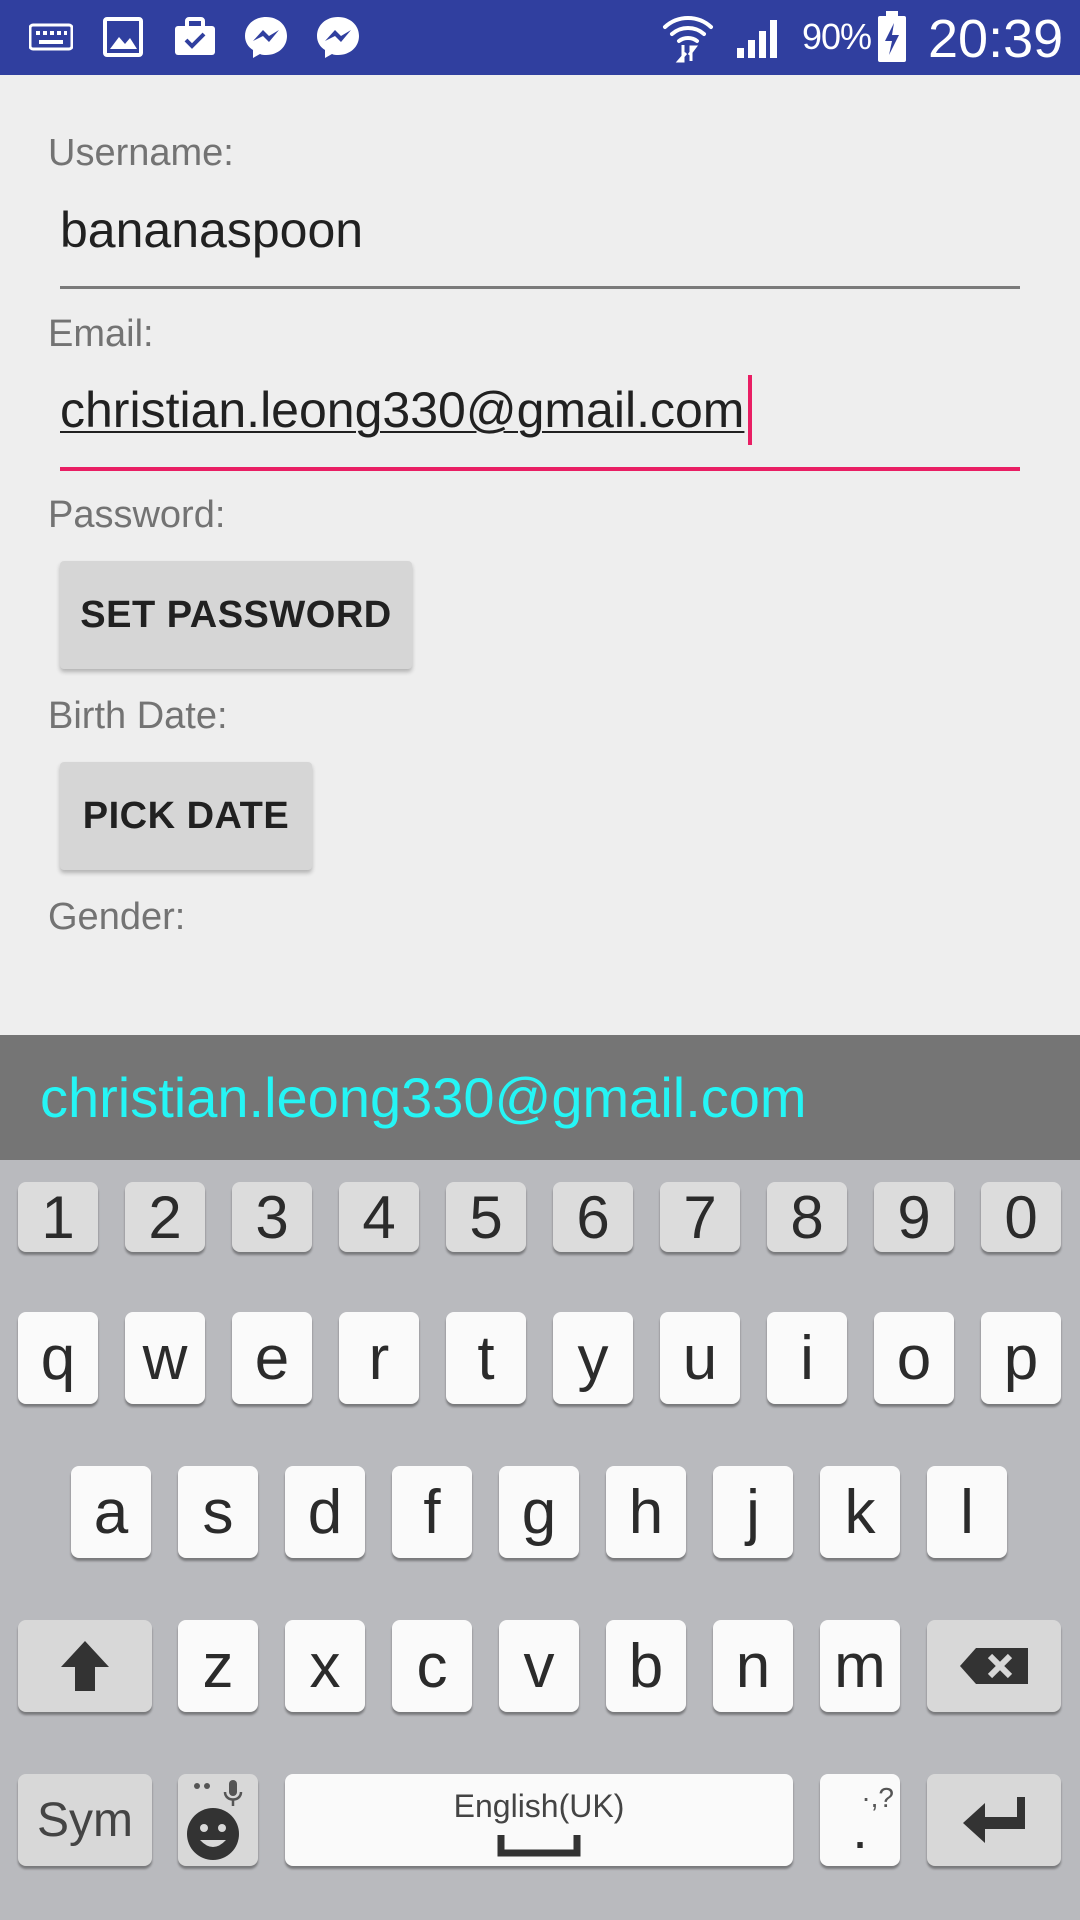 This screenshot has height=1920, width=1080. I want to click on key-p: p, so click(1021, 1358).